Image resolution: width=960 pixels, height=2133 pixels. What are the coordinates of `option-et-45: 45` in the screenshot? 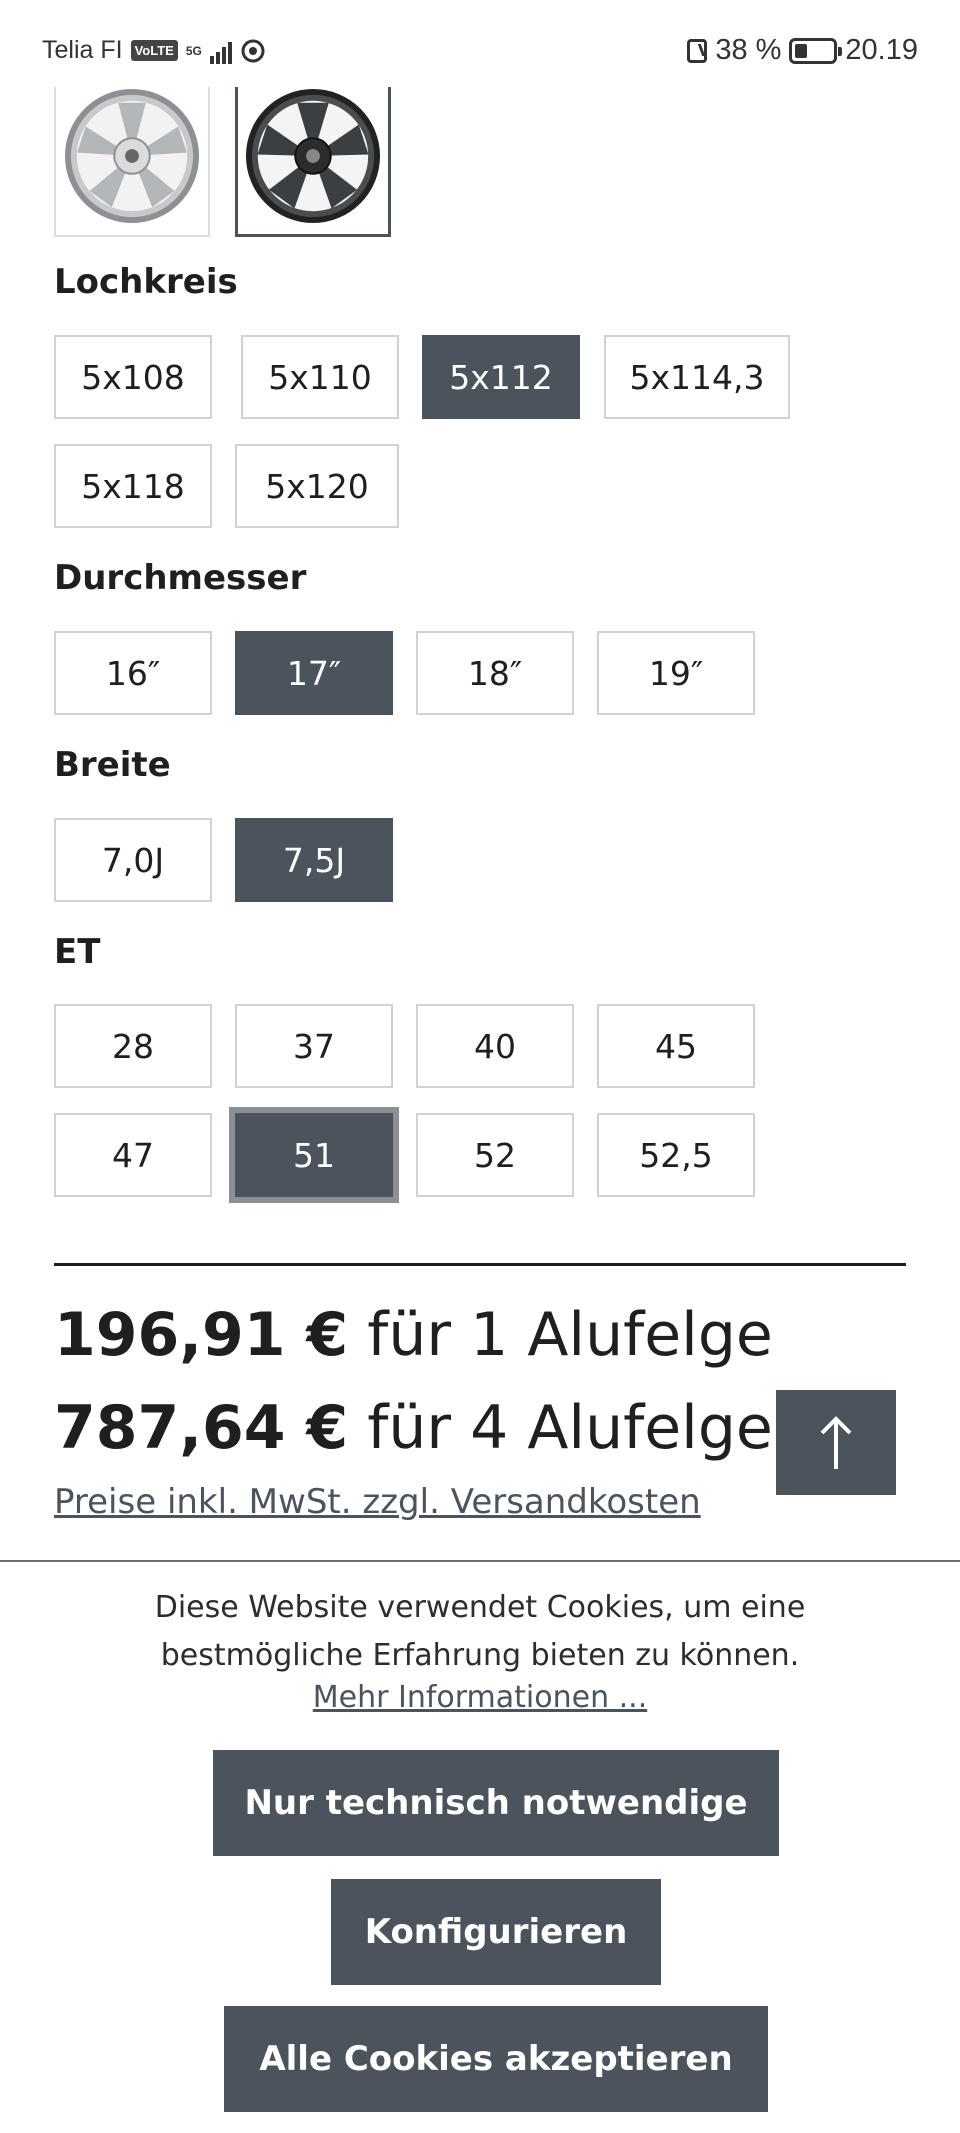 It's located at (676, 1046).